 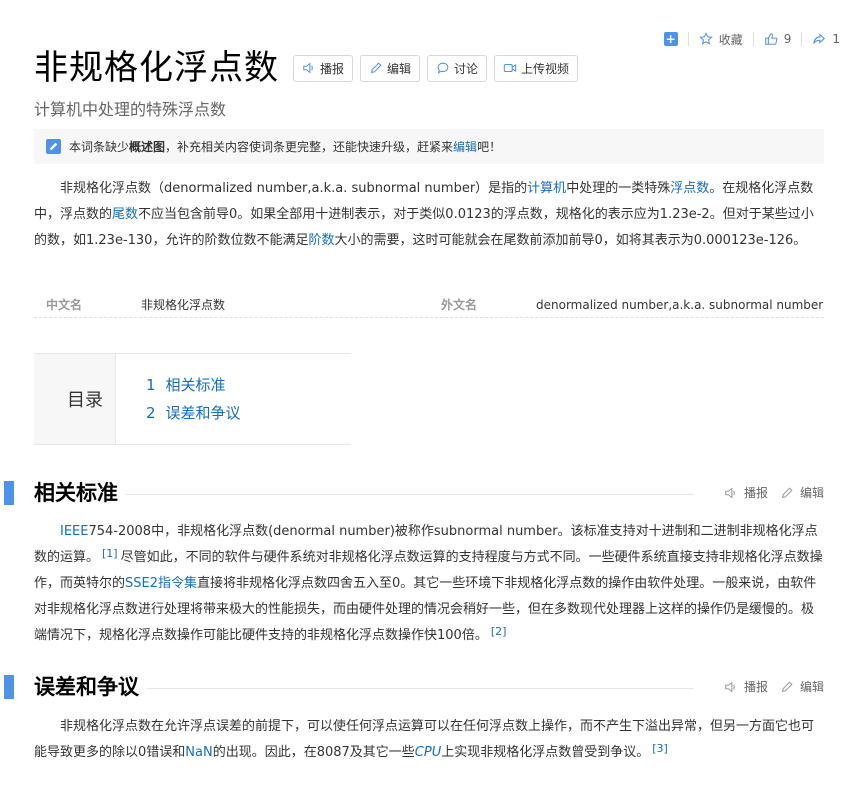 What do you see at coordinates (156, 68) in the screenshot?
I see `page-title: 非规格化浮点数` at bounding box center [156, 68].